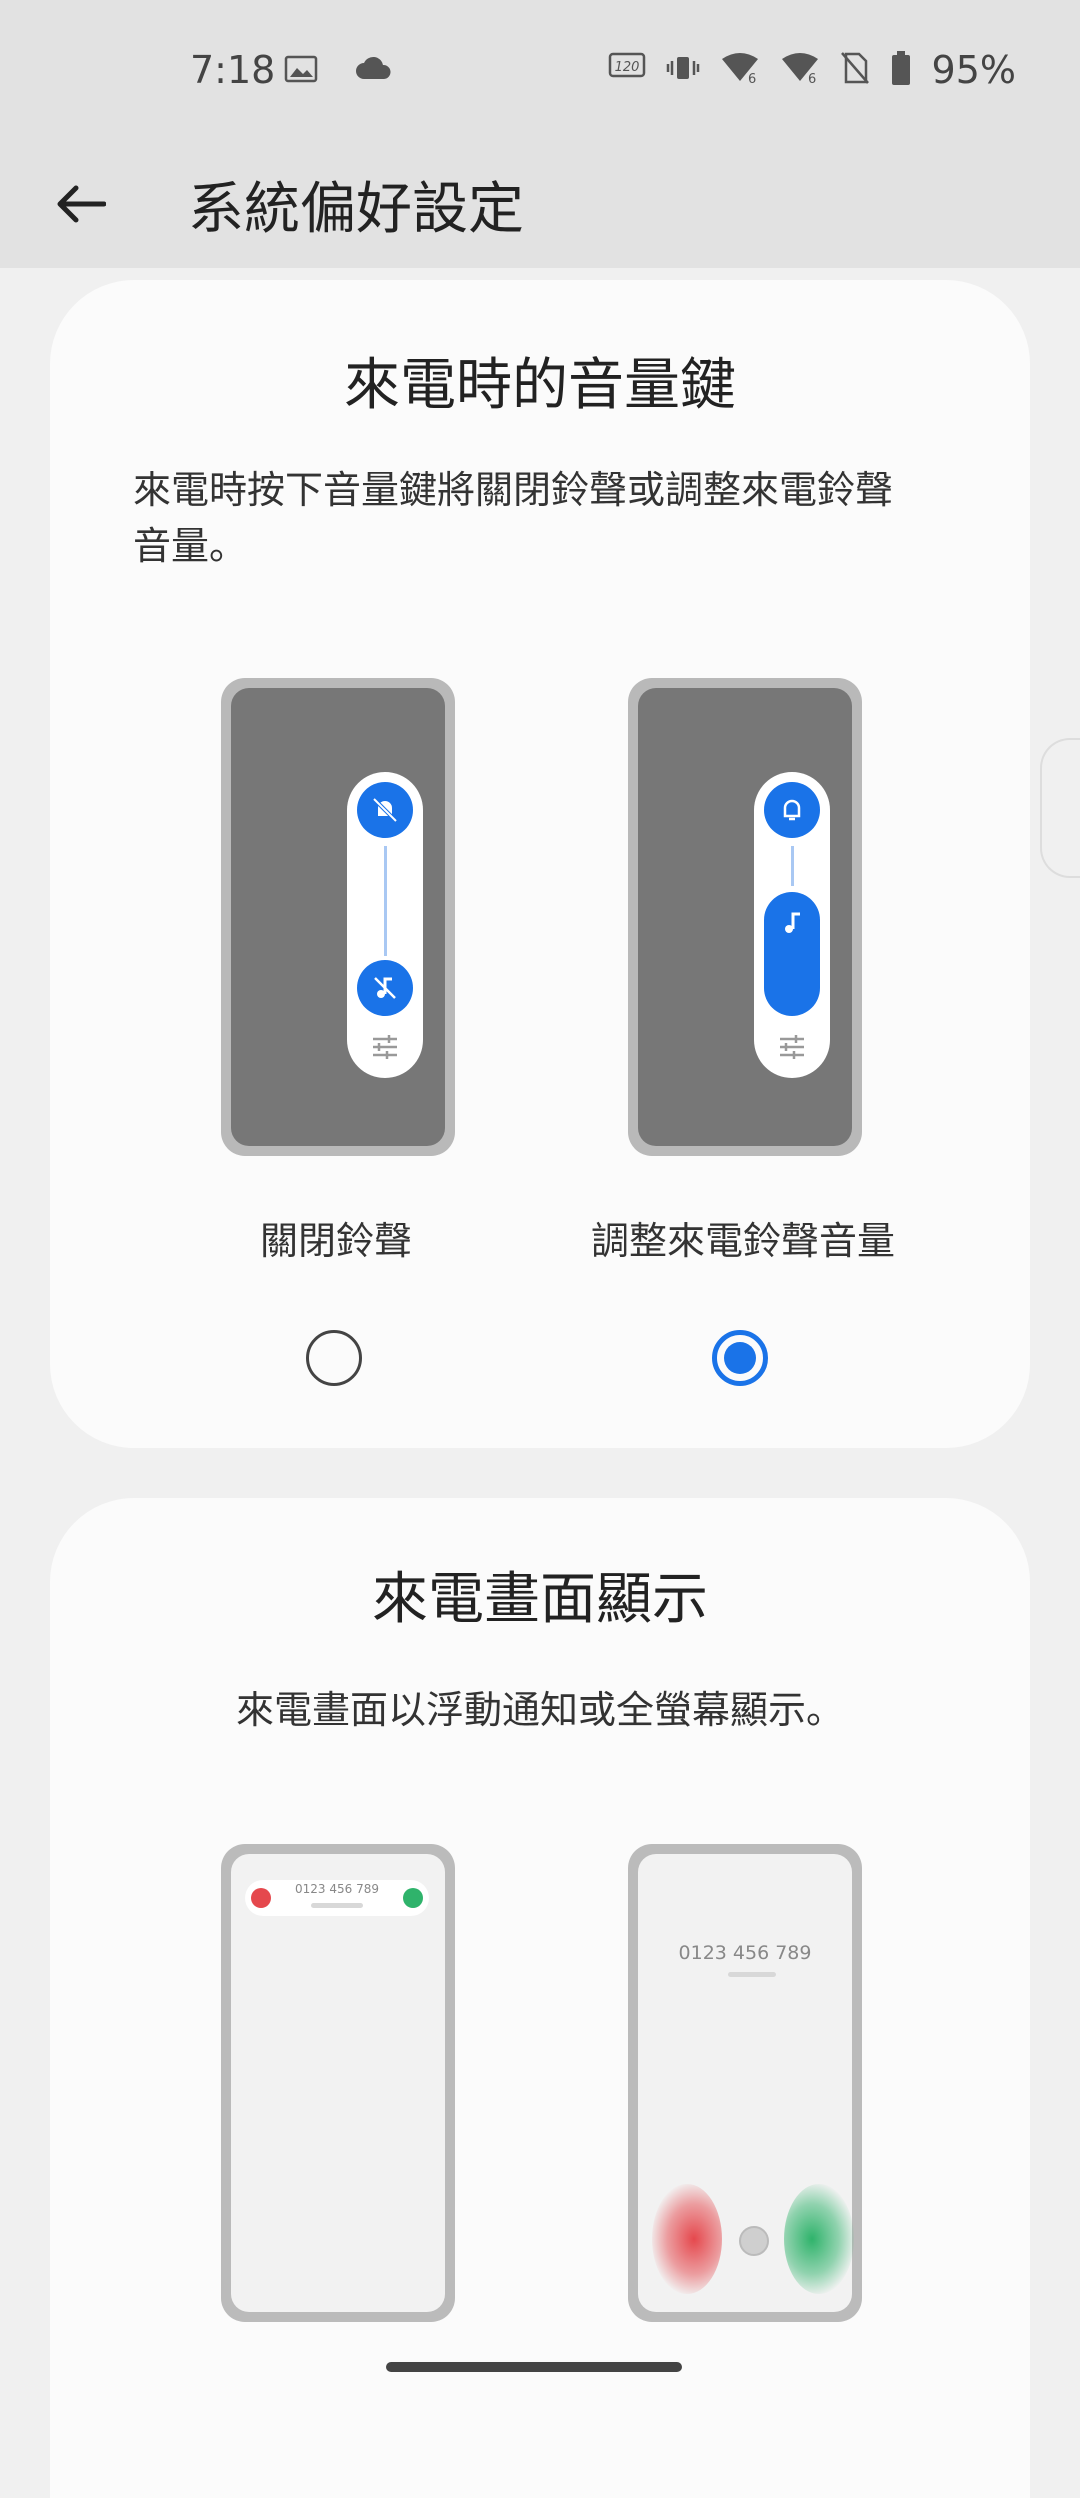  Describe the element at coordinates (540, 209) in the screenshot. I see `app-bar: 系統偏好設定` at that location.